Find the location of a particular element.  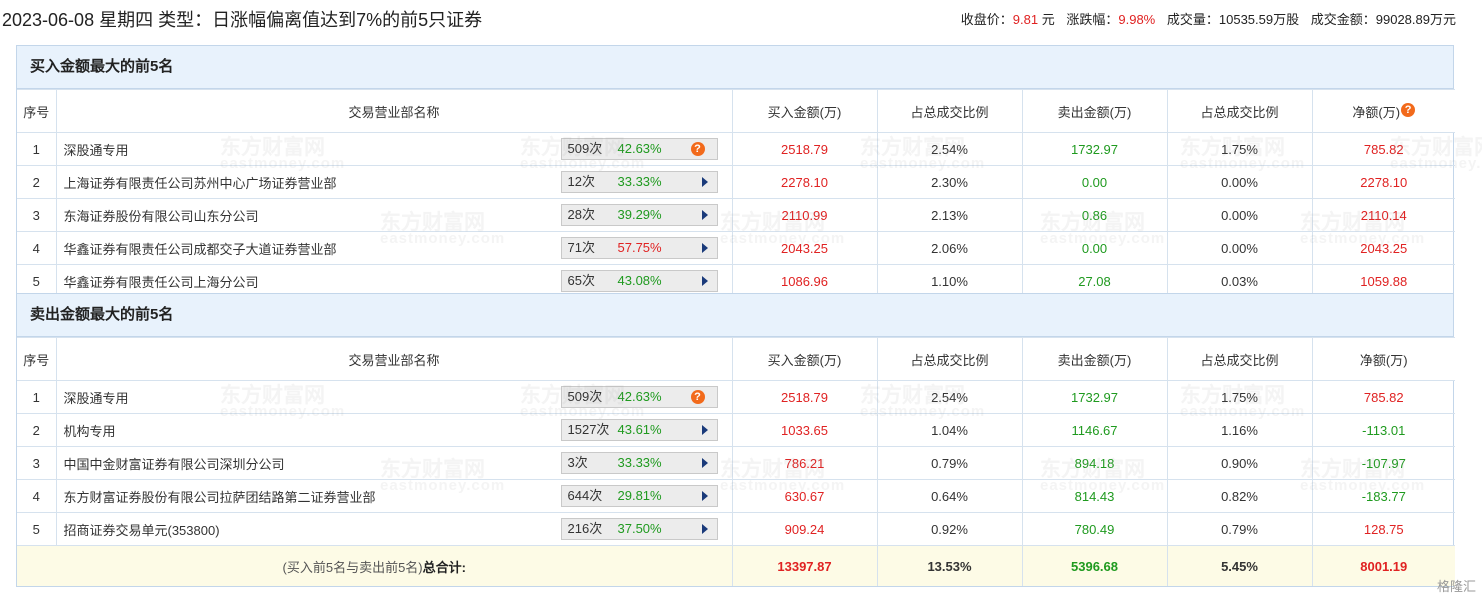

branch-name-link: 上海证券有限责任公司苏州中心广场证券营业部 is located at coordinates (200, 183).